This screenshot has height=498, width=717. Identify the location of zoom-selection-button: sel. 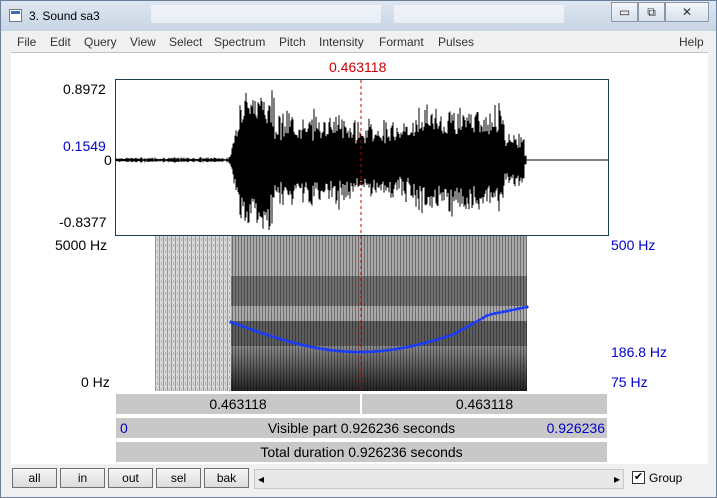
(178, 478).